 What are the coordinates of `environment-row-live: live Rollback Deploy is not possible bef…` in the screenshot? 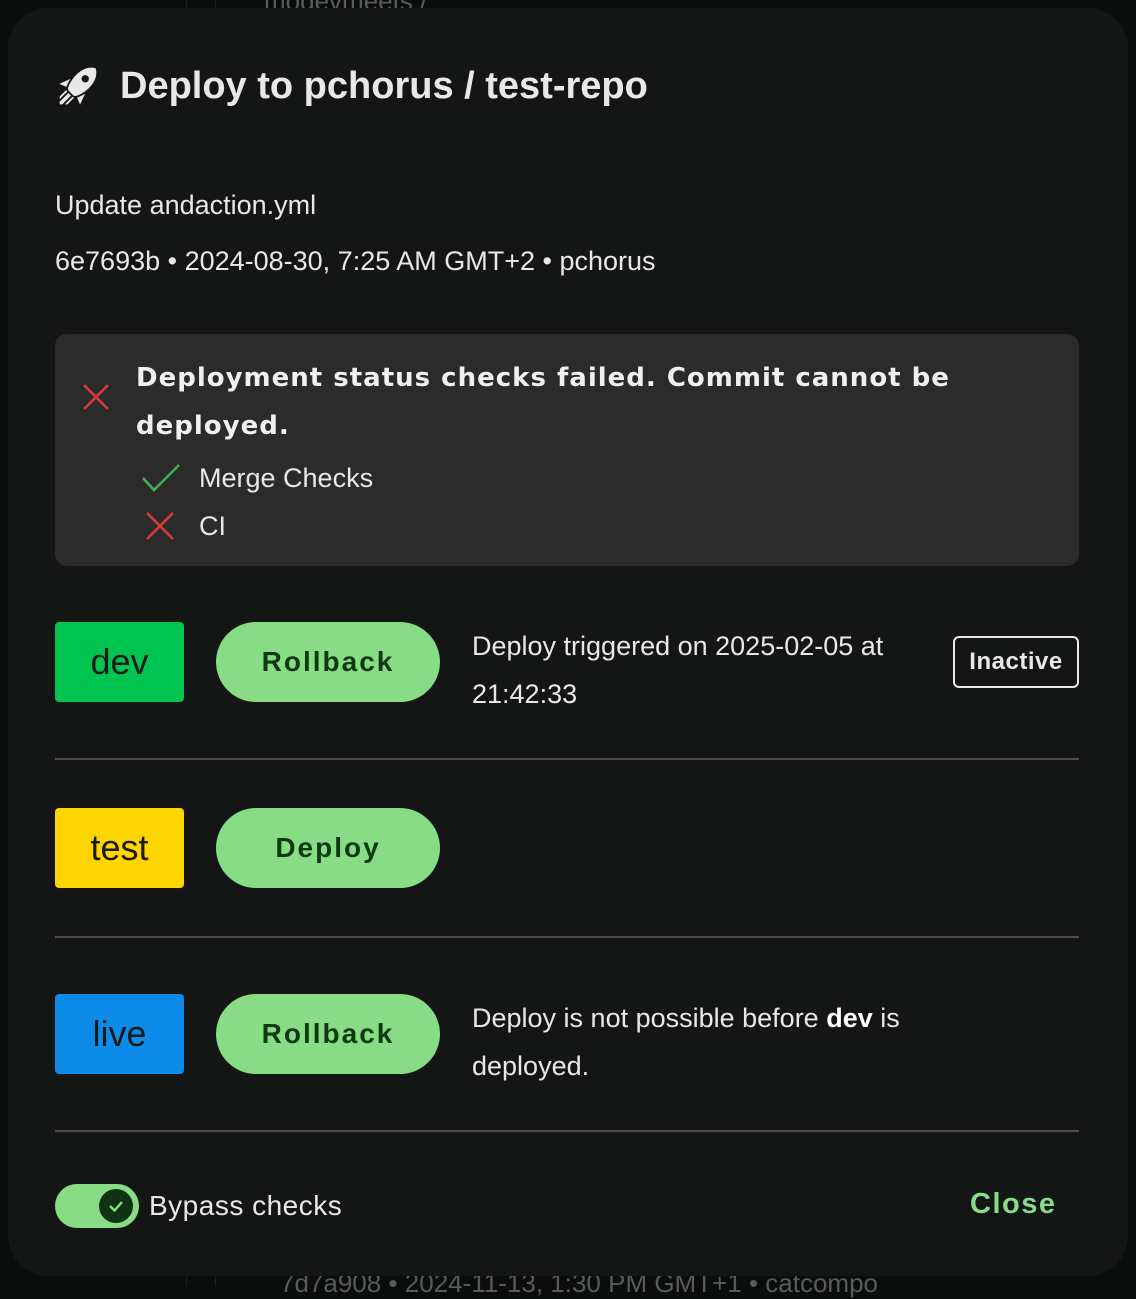 It's located at (567, 1037).